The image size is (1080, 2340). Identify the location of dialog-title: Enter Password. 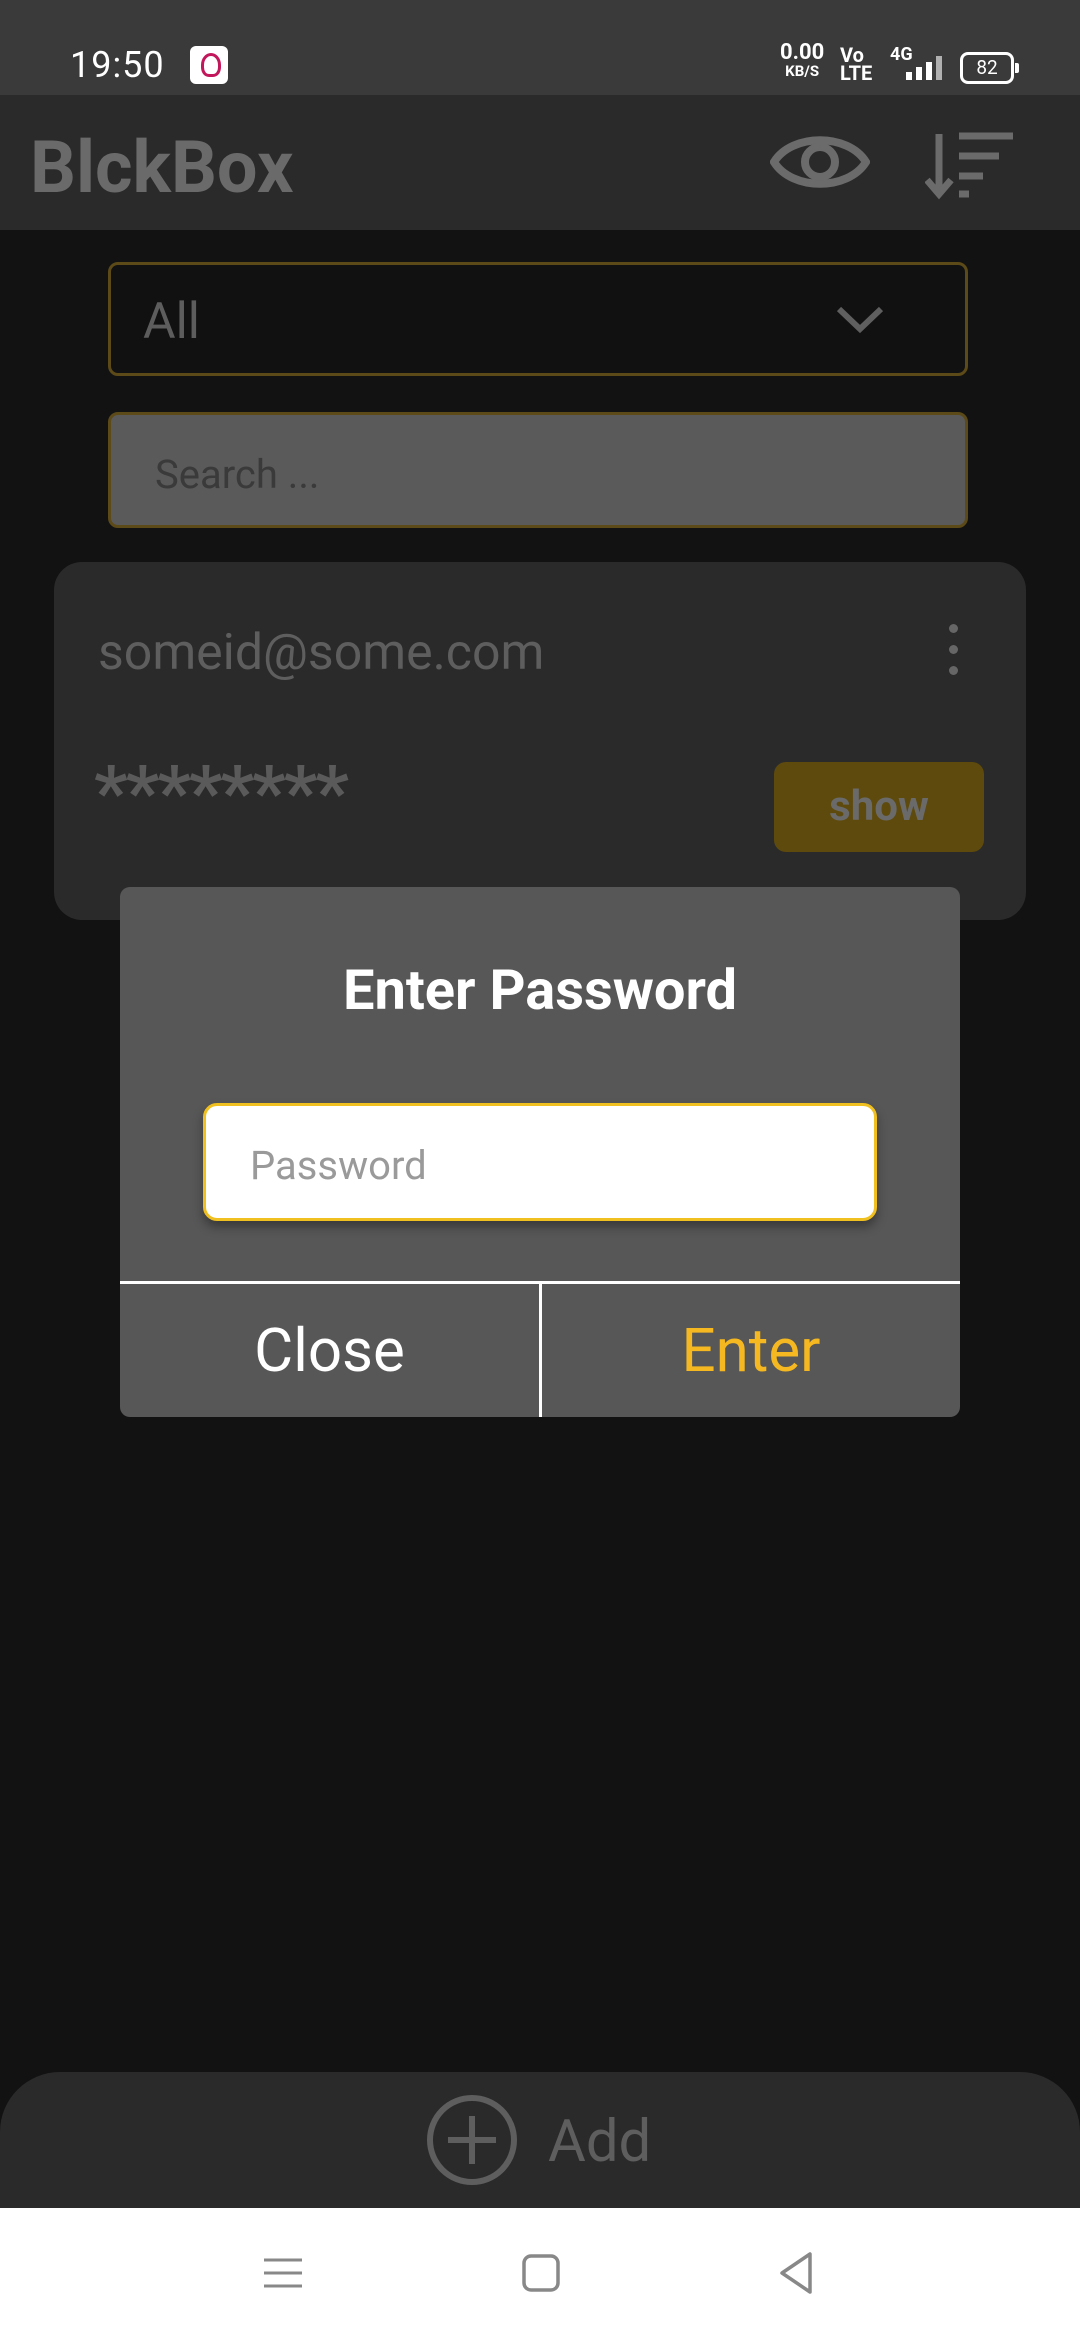
(540, 990).